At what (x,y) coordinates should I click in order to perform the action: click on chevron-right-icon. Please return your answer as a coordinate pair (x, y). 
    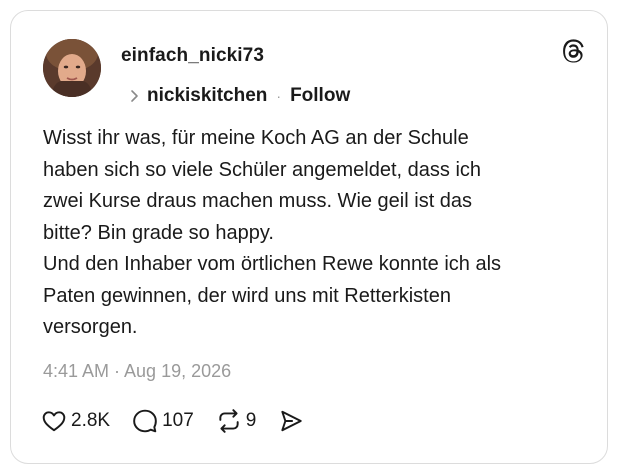
    Looking at the image, I should click on (134, 96).